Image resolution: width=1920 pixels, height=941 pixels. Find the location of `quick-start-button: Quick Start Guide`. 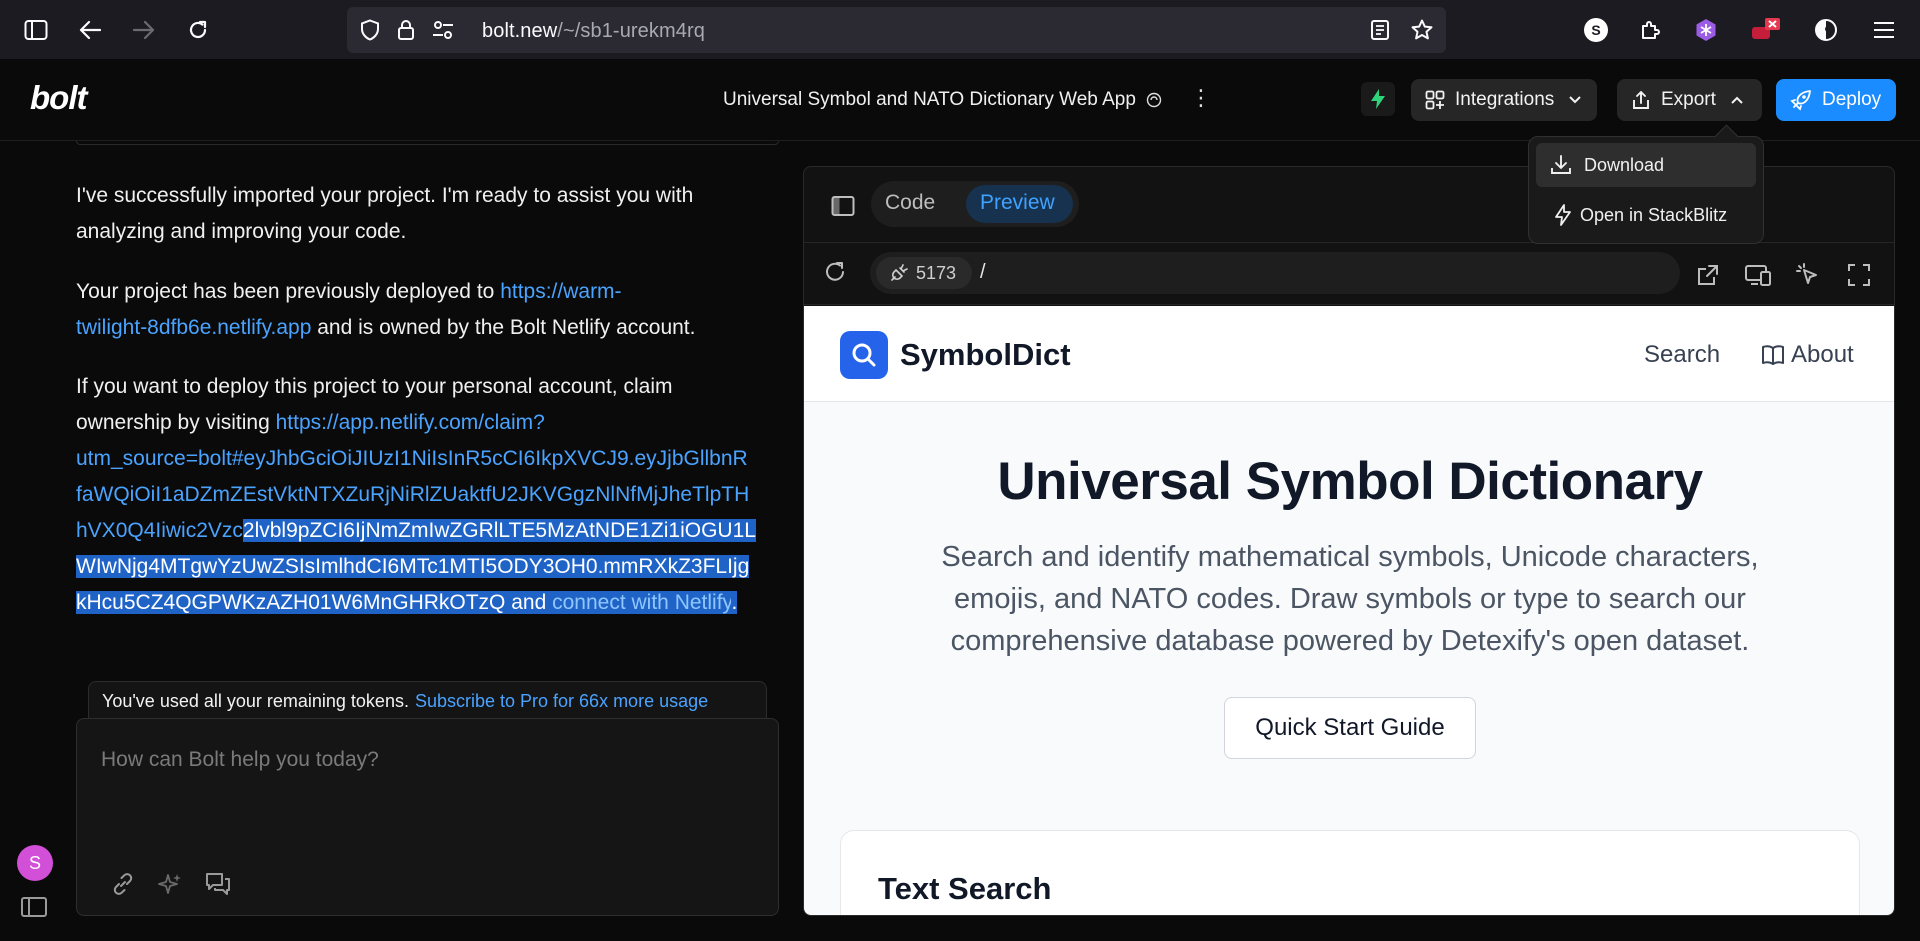

quick-start-button: Quick Start Guide is located at coordinates (1350, 728).